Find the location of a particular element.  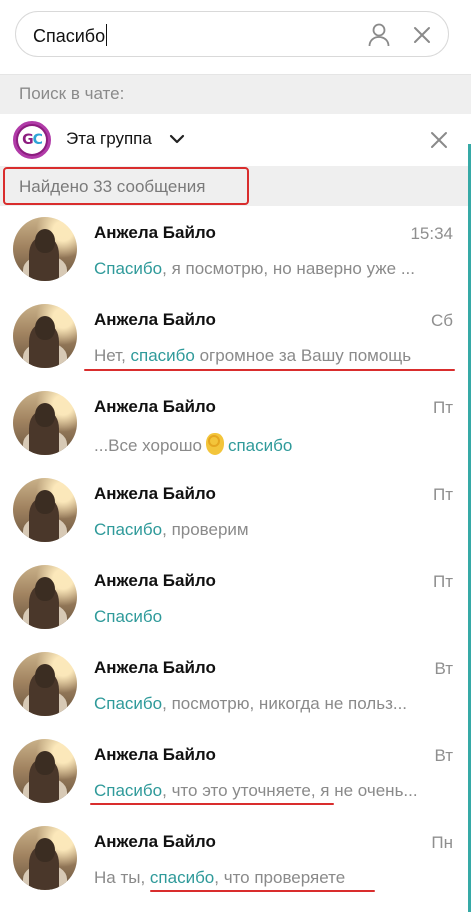

list-item: Анжела Байло Пт Спасибо is located at coordinates (234, 597).